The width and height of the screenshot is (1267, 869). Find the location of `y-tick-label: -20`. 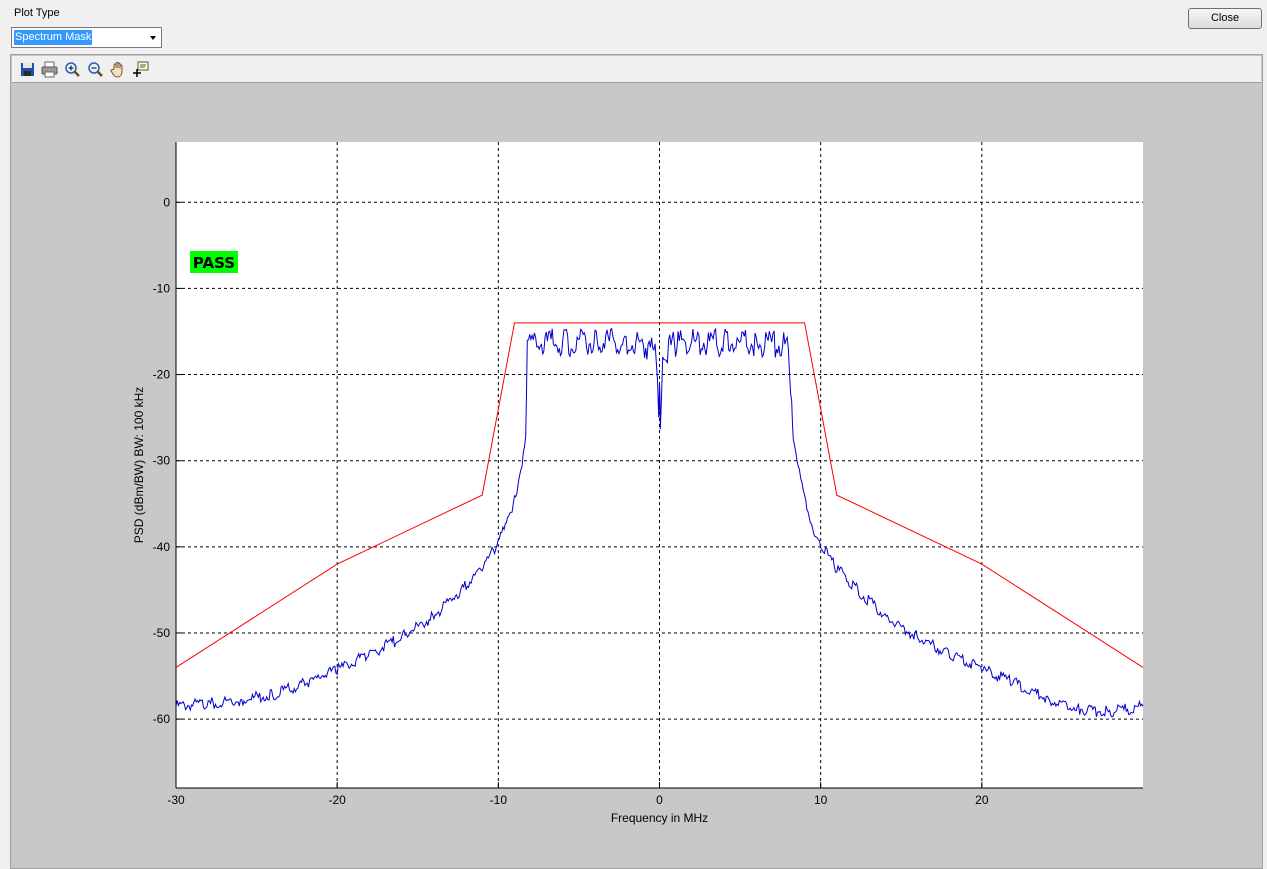

y-tick-label: -20 is located at coordinates (162, 375).